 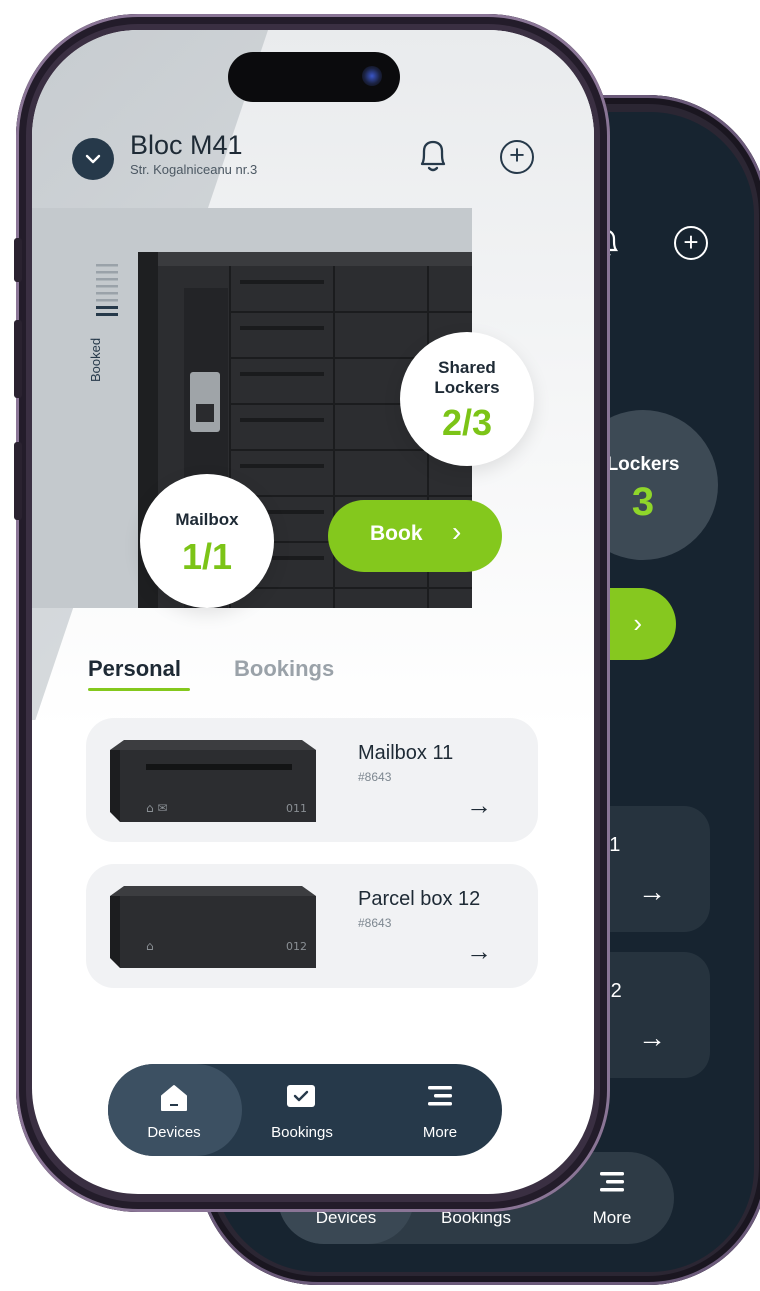 I want to click on mailbox-badge: Mailbox 1/1, so click(x=207, y=541).